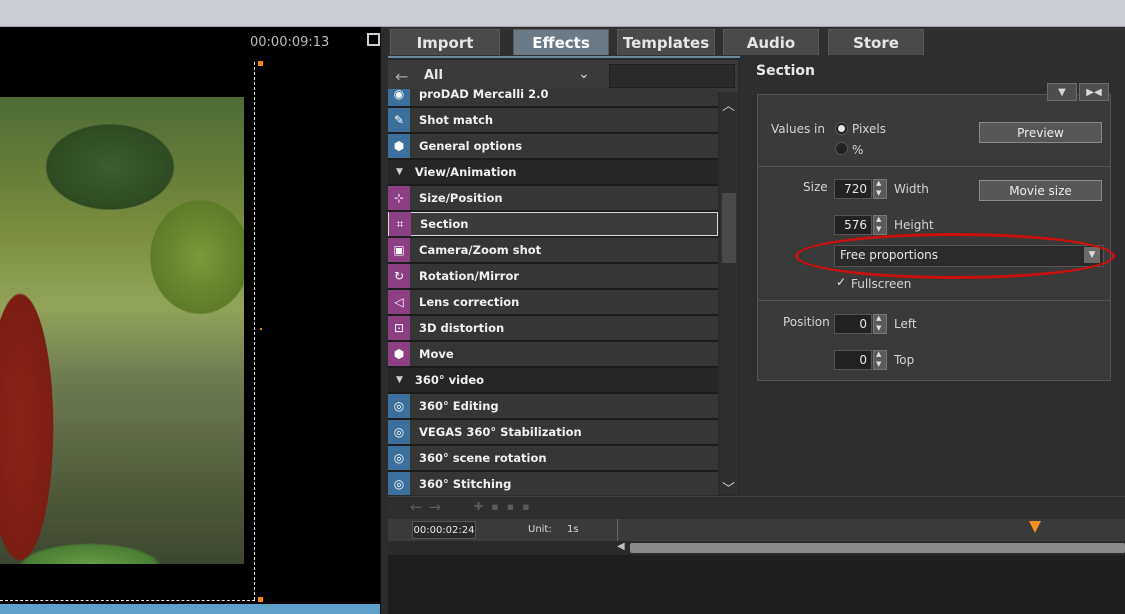 The width and height of the screenshot is (1125, 614). Describe the element at coordinates (260, 63) in the screenshot. I see `section-handle-top` at that location.